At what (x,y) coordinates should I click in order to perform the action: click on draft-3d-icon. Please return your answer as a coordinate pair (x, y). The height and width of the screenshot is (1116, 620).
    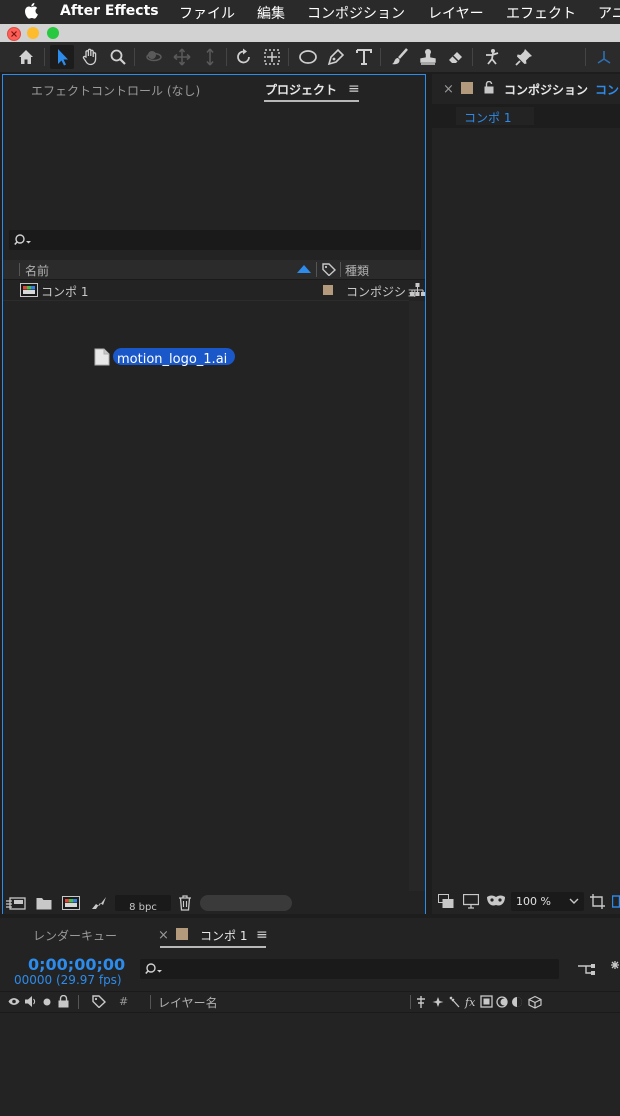
    Looking at the image, I should click on (615, 967).